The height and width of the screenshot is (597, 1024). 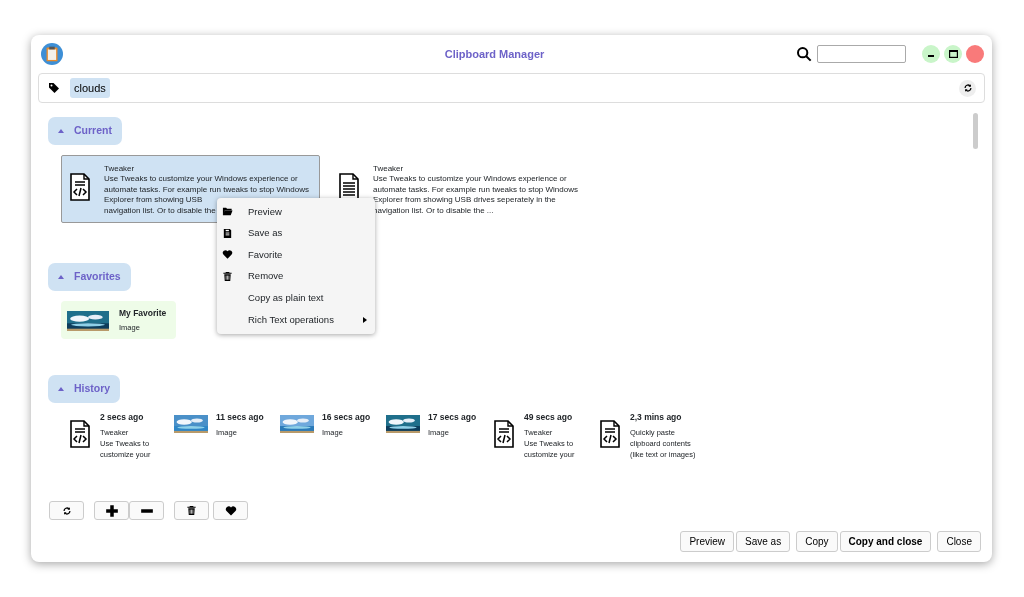 I want to click on section-header: Current, so click(x=85, y=131).